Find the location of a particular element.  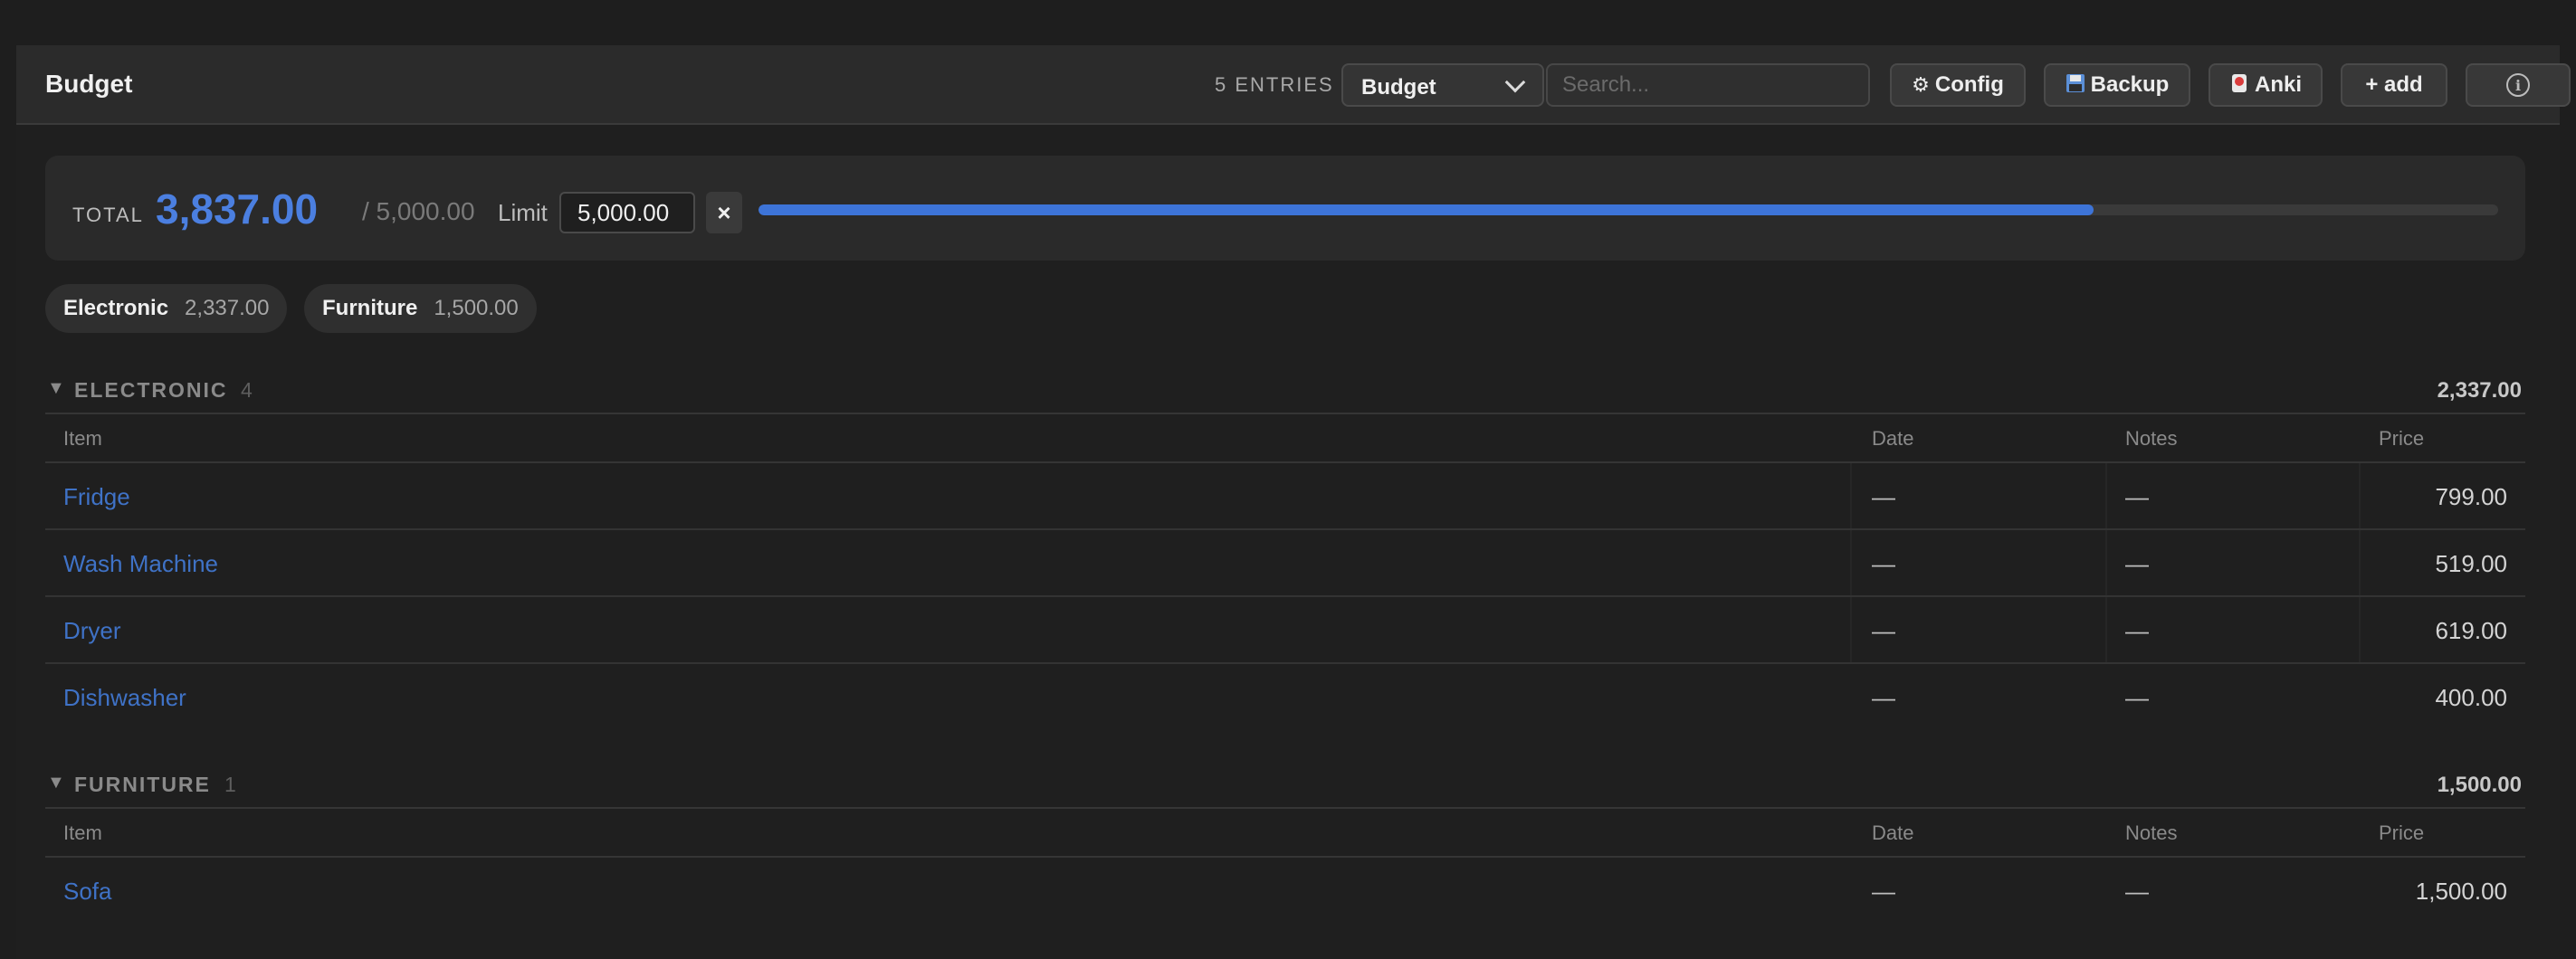

gear-icon: ⚙ is located at coordinates (1921, 84).